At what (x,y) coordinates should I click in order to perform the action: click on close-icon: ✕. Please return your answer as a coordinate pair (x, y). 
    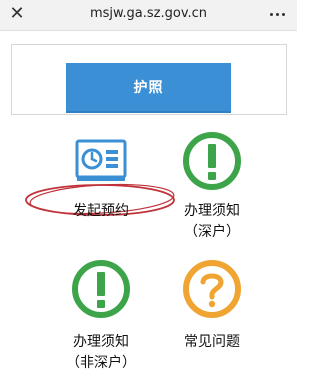
    Looking at the image, I should click on (17, 14).